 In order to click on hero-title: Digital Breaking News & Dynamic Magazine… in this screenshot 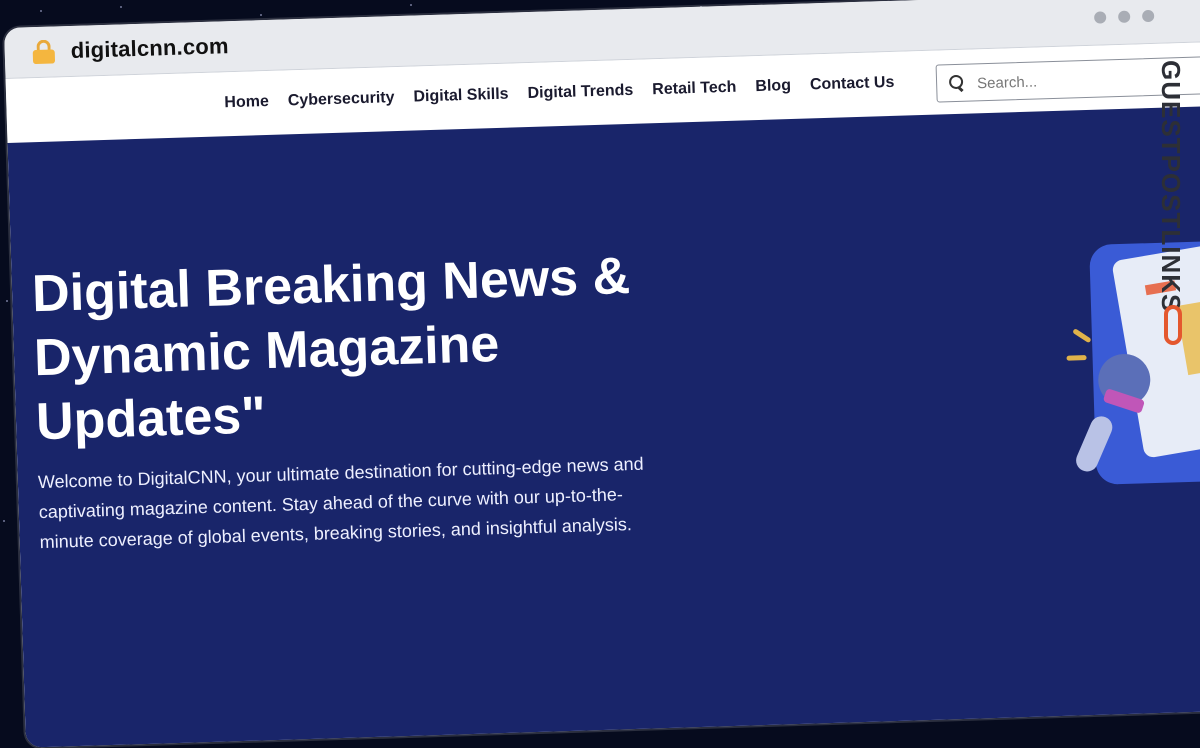, I will do `click(331, 349)`.